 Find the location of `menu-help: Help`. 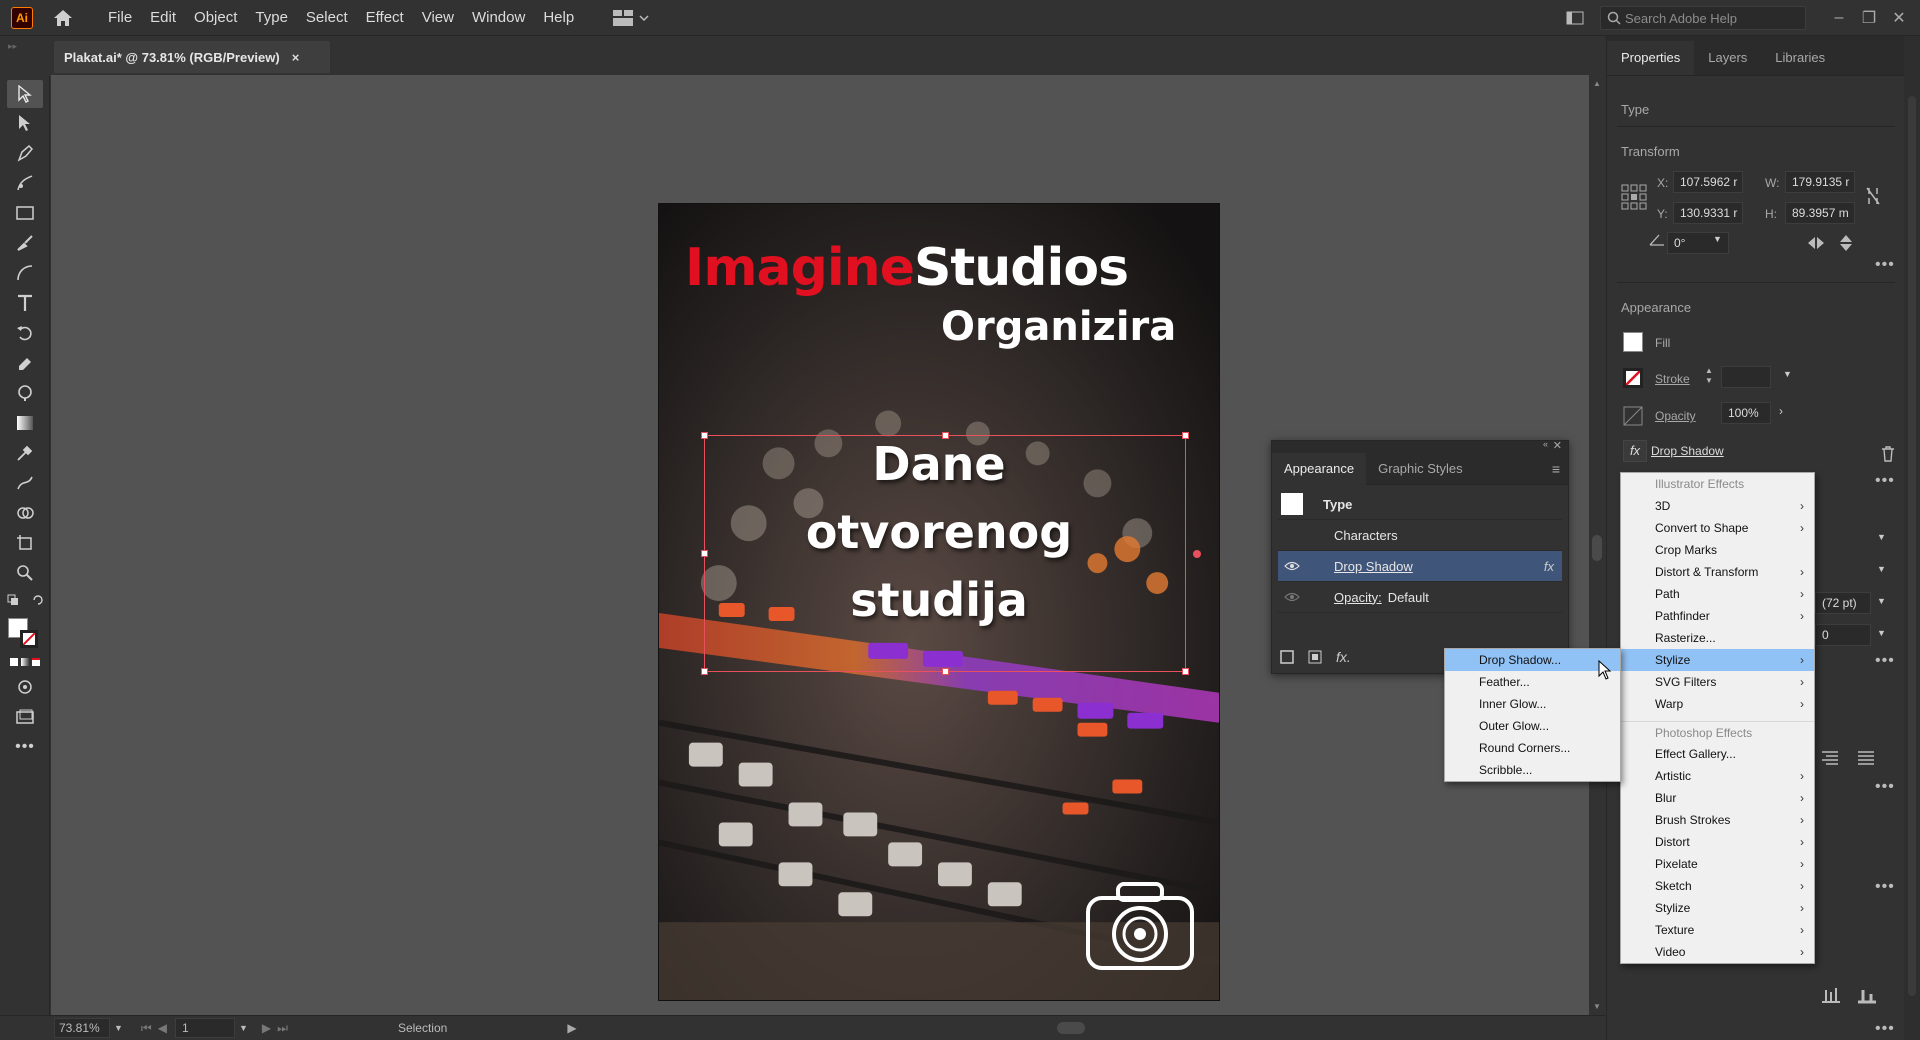

menu-help: Help is located at coordinates (558, 18).